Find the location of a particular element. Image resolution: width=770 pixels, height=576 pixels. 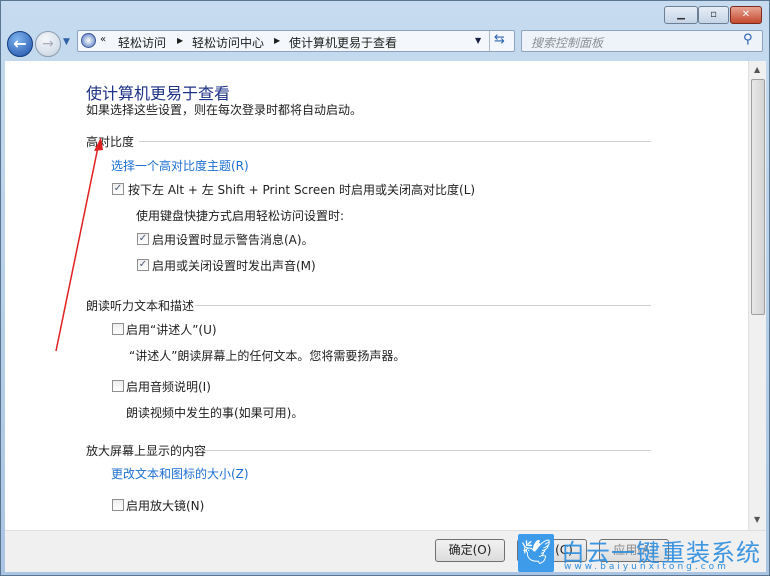

watermark-bird-logo: 🕊 is located at coordinates (536, 553).